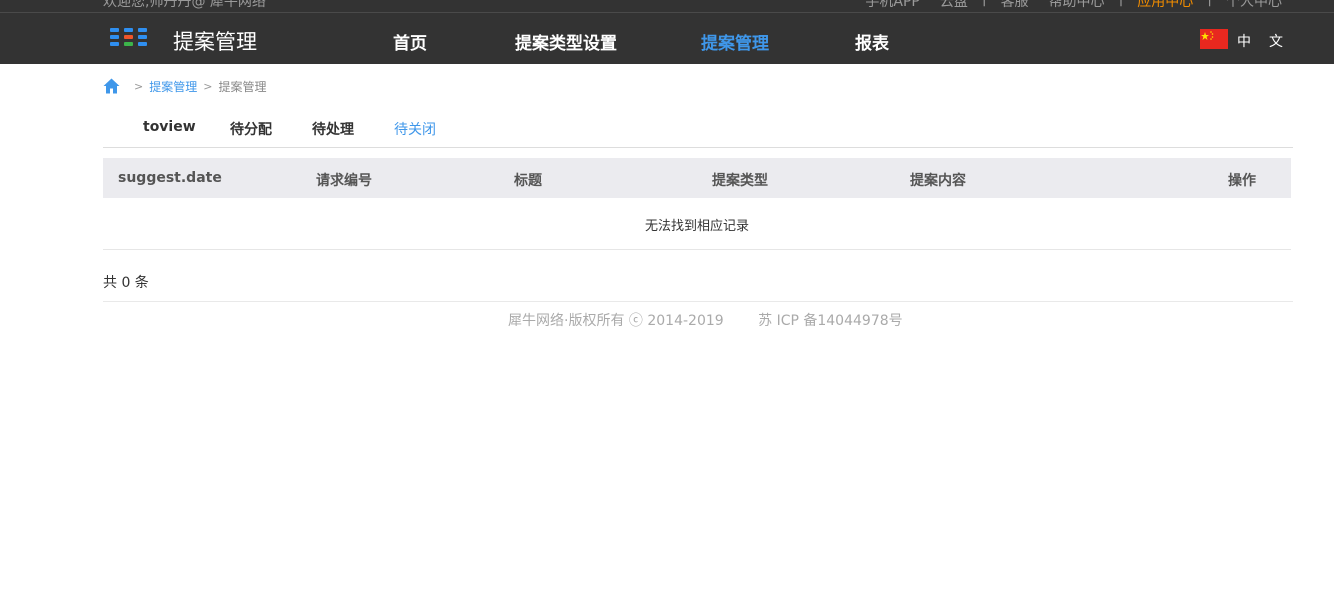 This screenshot has width=1334, height=606. What do you see at coordinates (111, 86) in the screenshot?
I see `home-icon` at bounding box center [111, 86].